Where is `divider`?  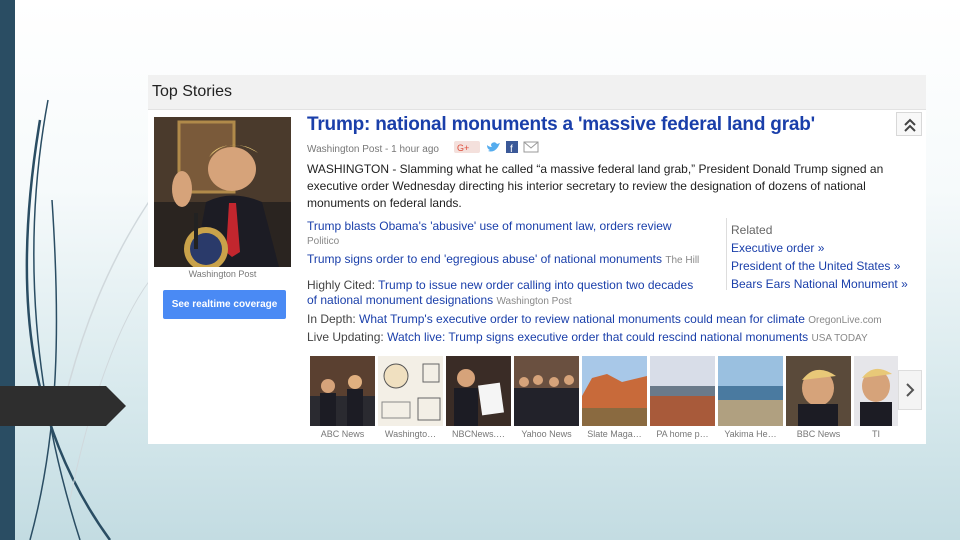
divider is located at coordinates (726, 254).